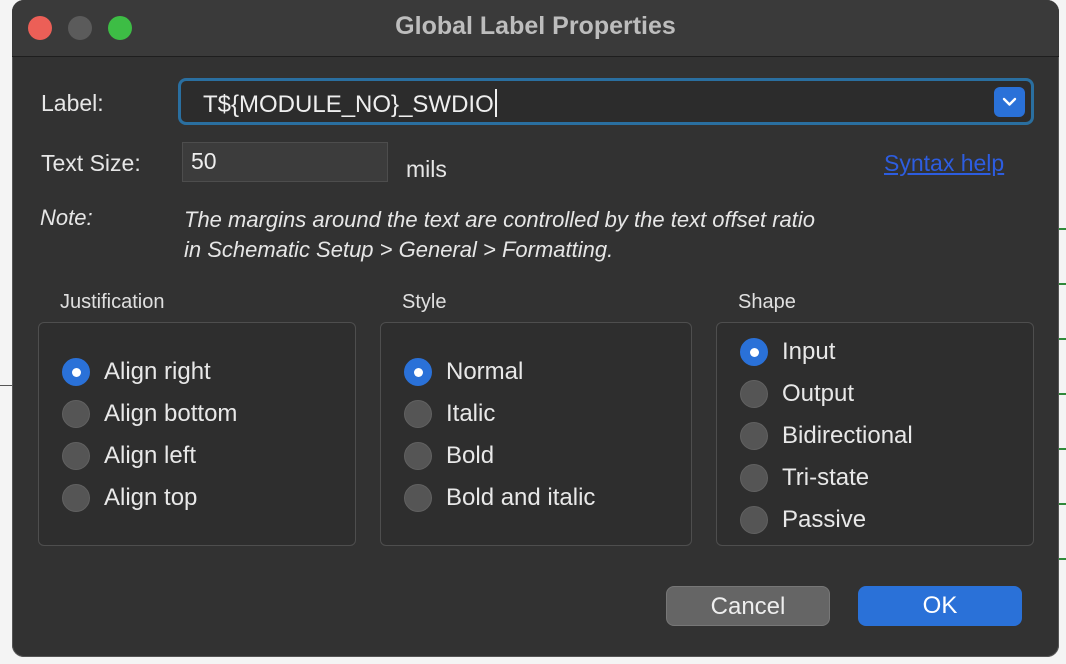 This screenshot has height=664, width=1066. I want to click on chevron-down-icon, so click(1009, 101).